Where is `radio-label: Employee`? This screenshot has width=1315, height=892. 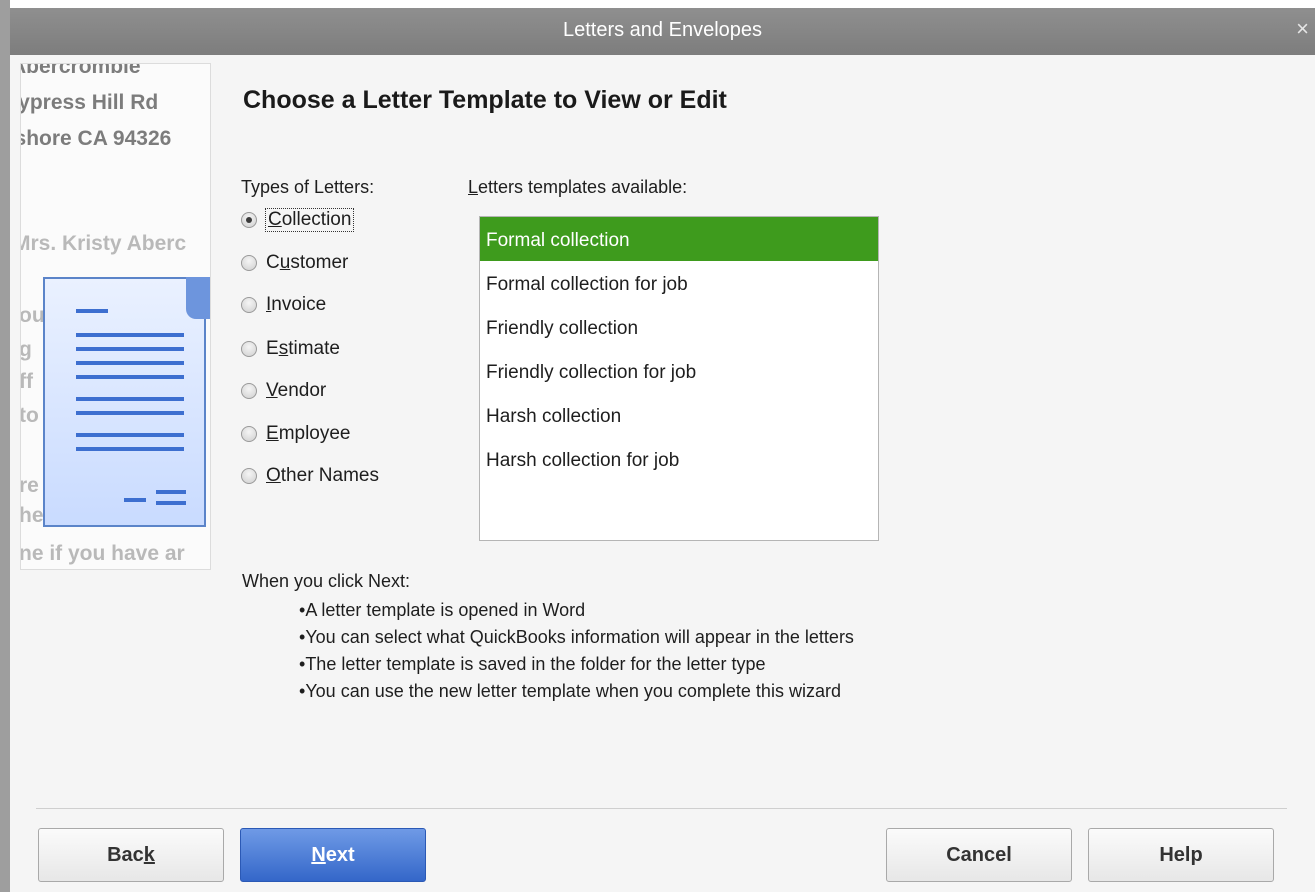
radio-label: Employee is located at coordinates (308, 434).